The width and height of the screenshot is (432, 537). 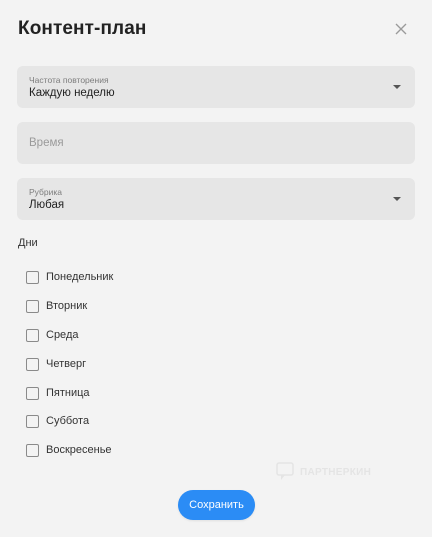 I want to click on day-label: Пятница, so click(x=68, y=393).